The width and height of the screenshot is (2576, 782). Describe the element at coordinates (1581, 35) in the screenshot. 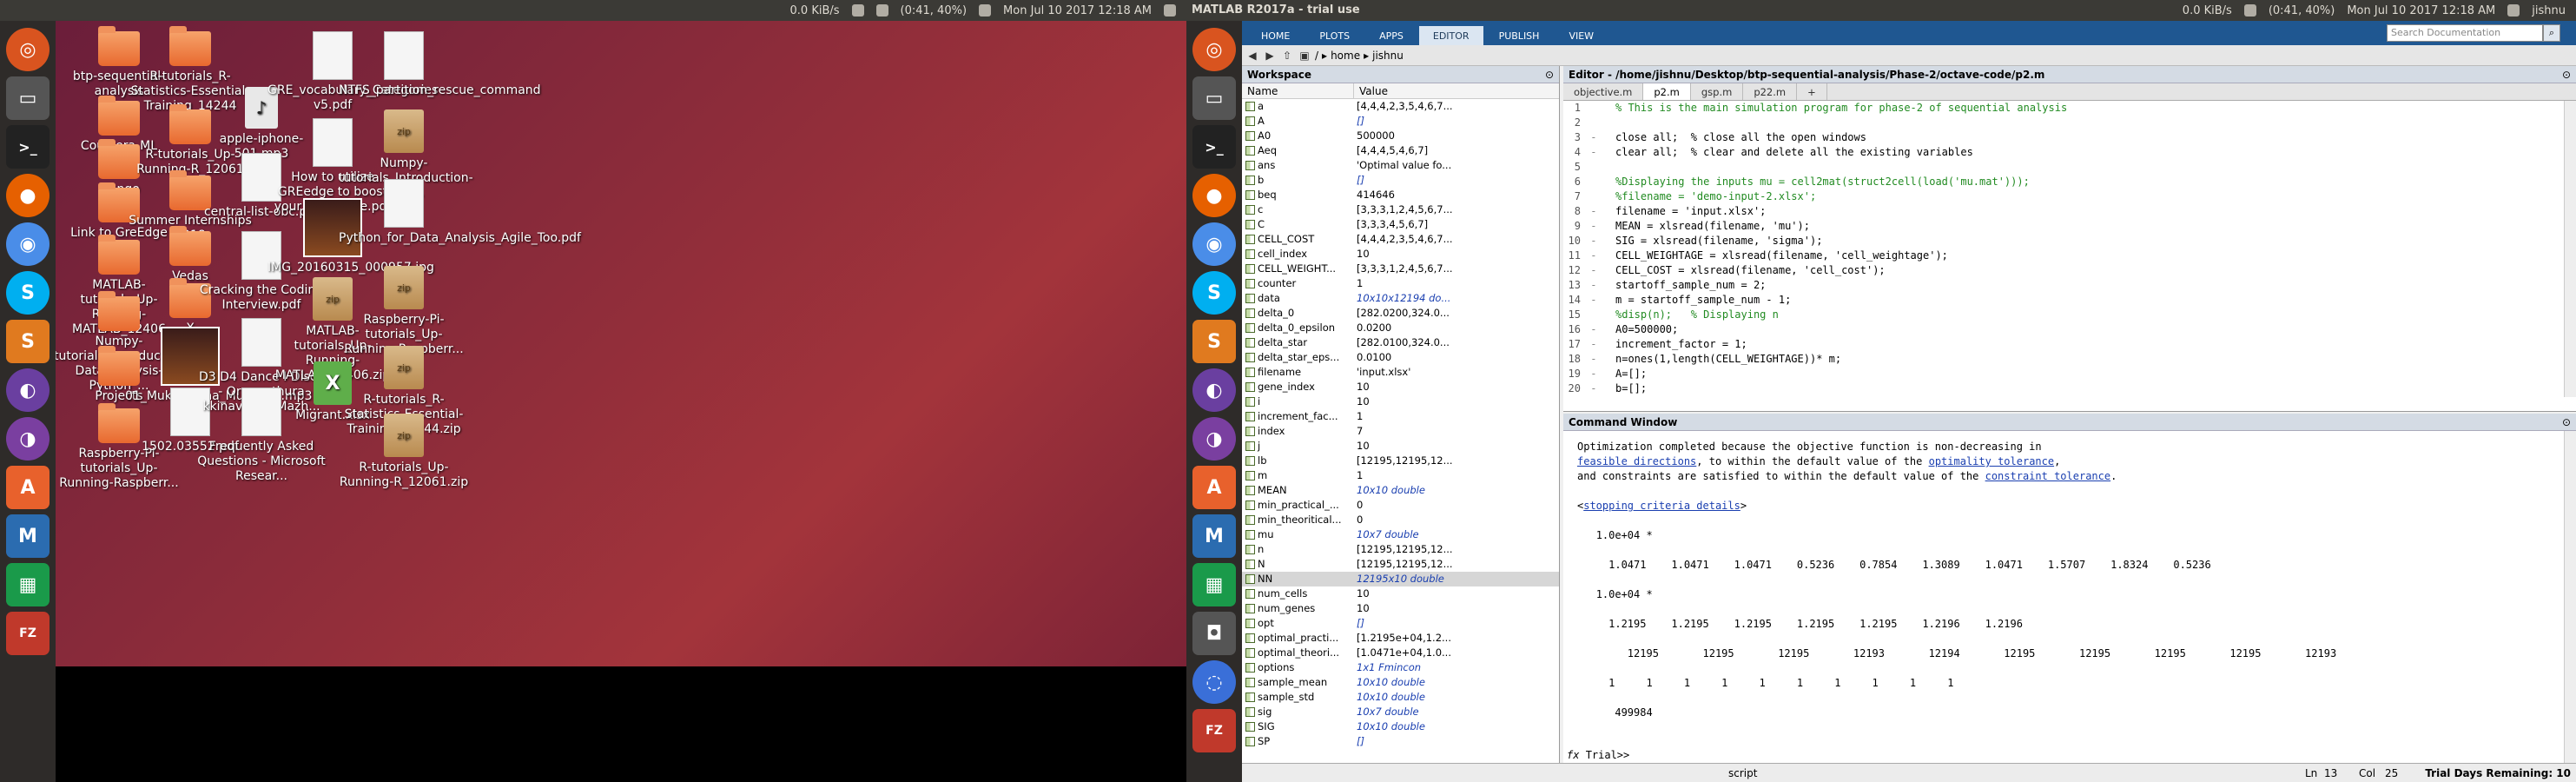

I see `tab-view: VIEW` at that location.